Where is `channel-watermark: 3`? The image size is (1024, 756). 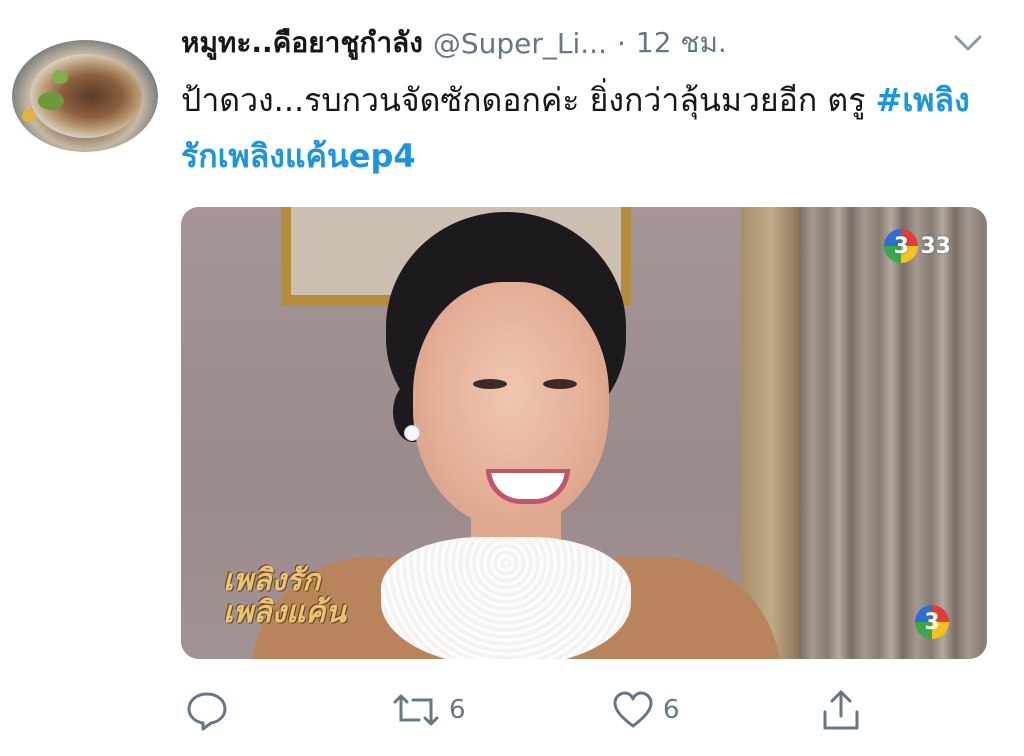 channel-watermark: 3 is located at coordinates (932, 622).